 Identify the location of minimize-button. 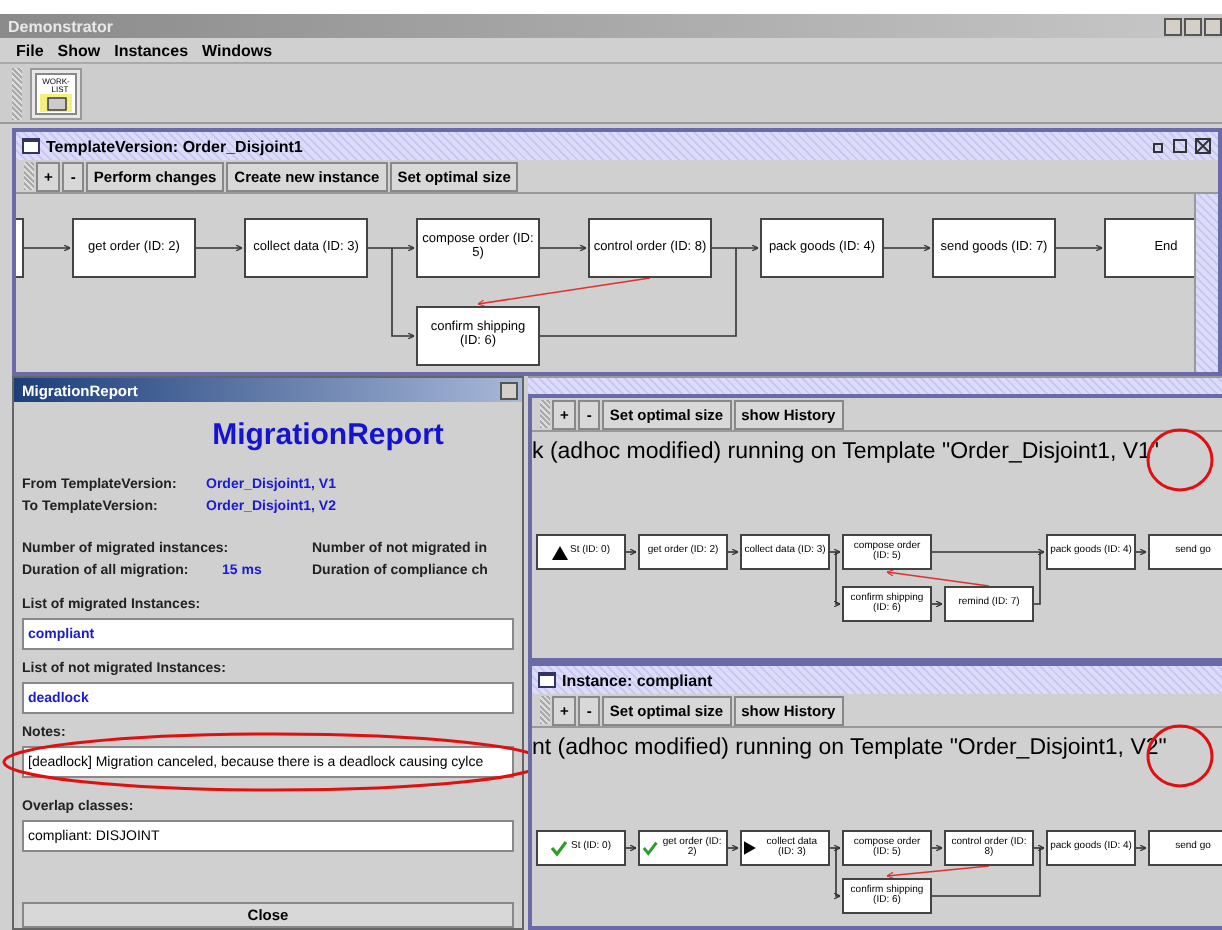
(1173, 26).